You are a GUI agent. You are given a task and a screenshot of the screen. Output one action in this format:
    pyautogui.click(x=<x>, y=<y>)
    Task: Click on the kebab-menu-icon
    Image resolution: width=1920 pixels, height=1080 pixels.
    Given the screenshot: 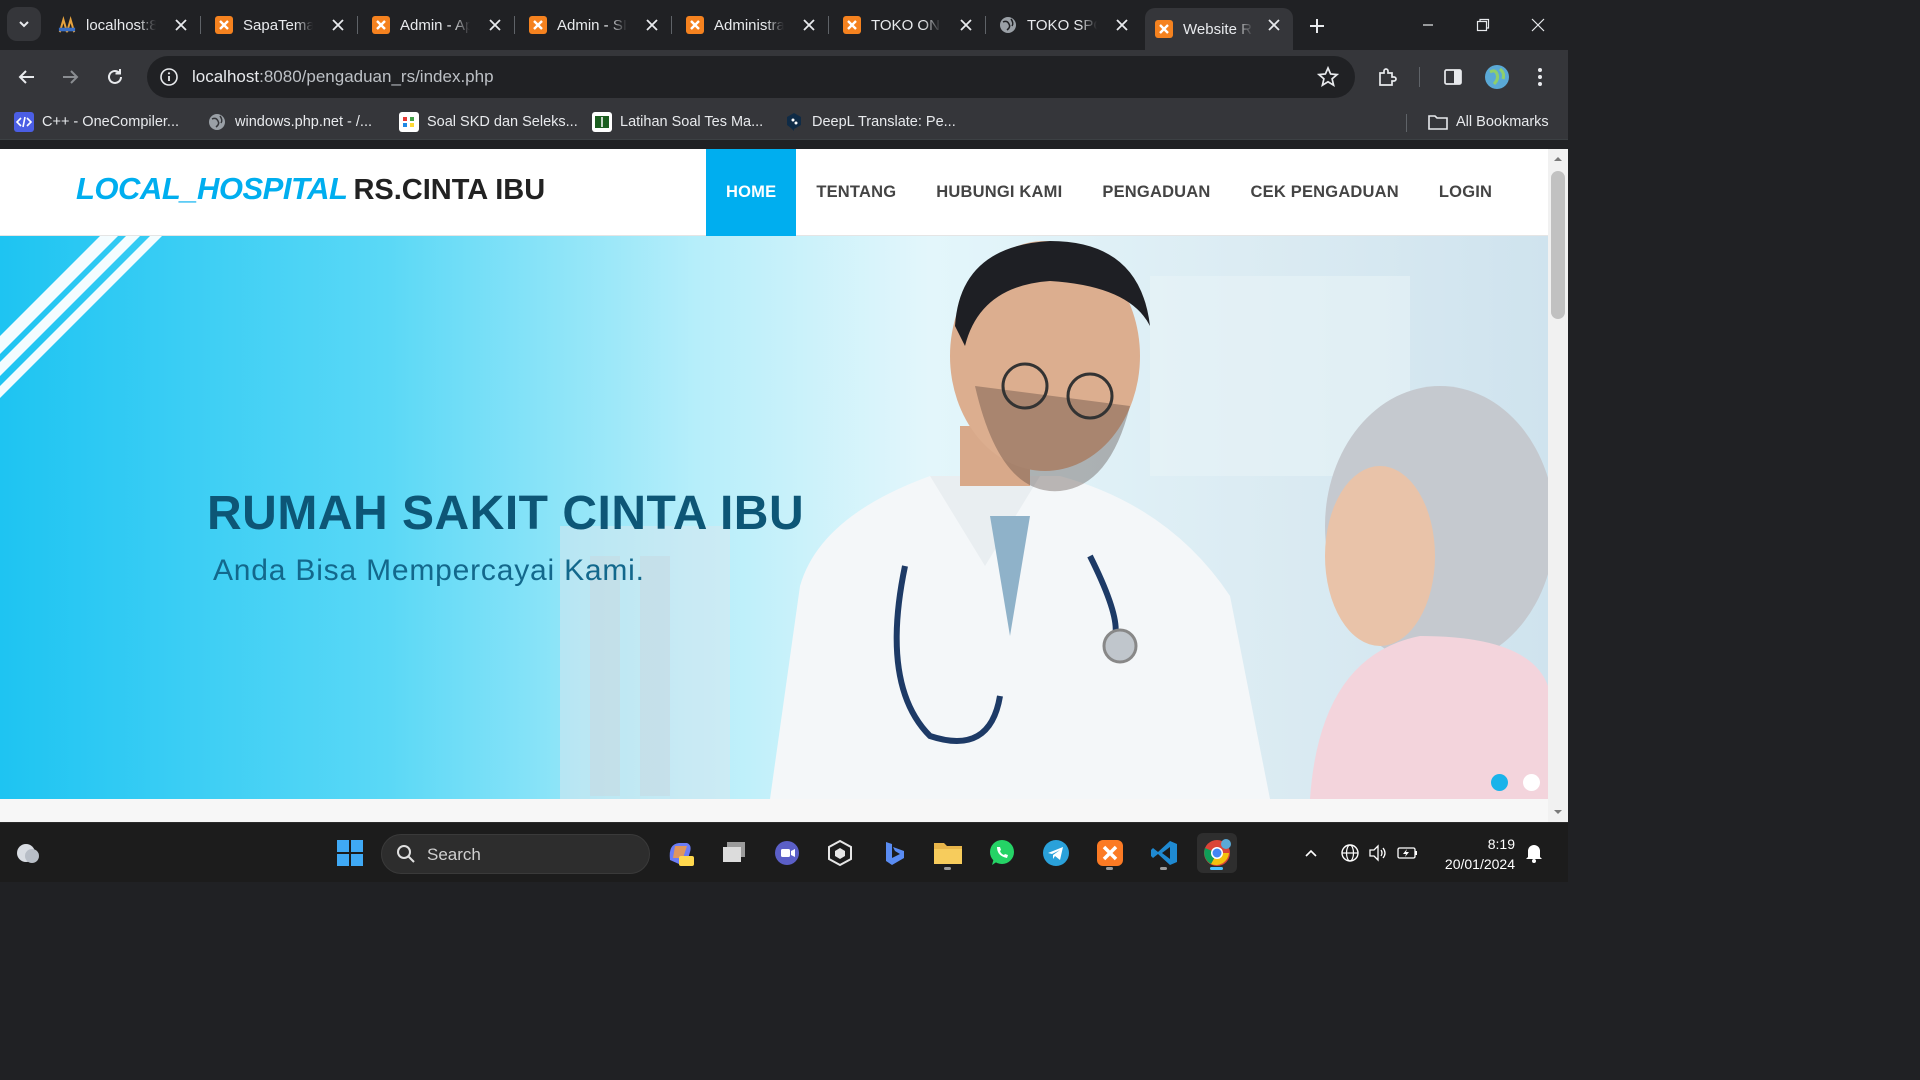 What is the action you would take?
    pyautogui.click(x=1540, y=77)
    